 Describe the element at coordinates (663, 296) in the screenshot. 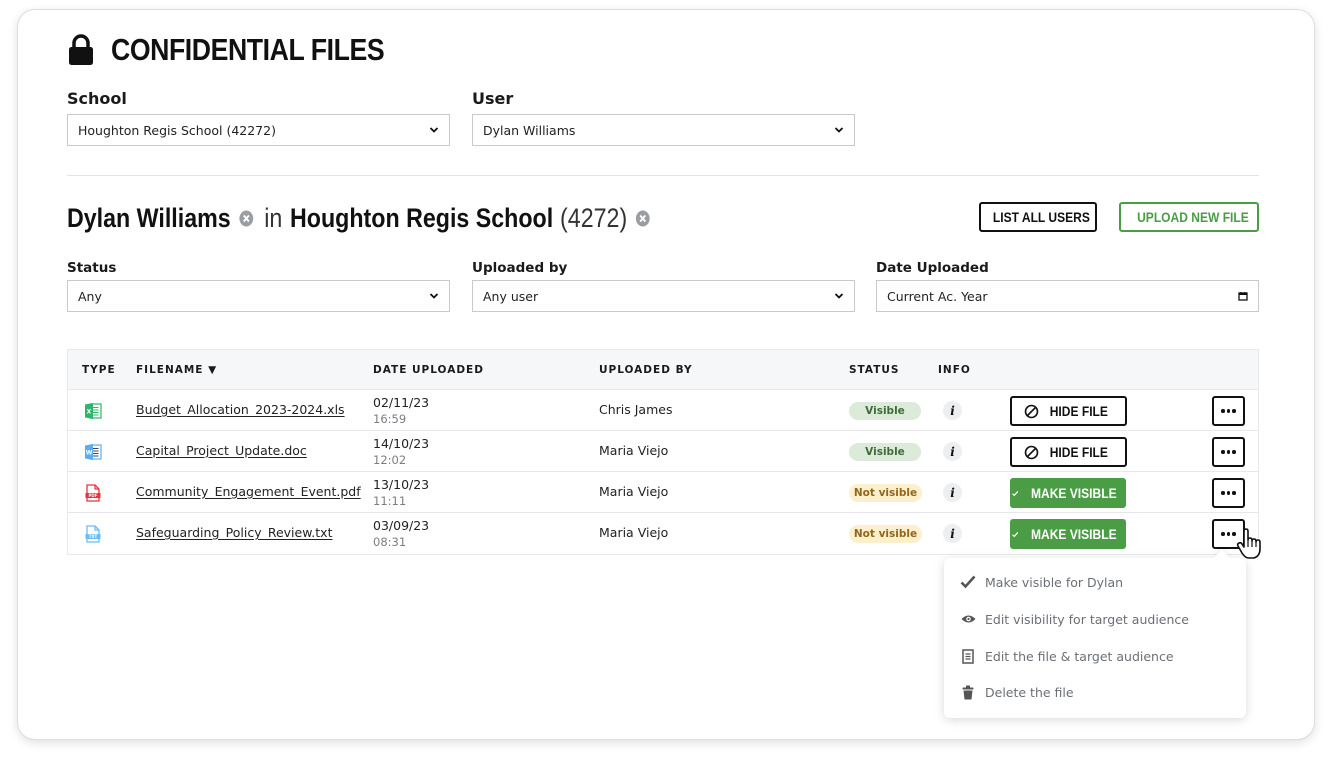

I see `uploaded-by-filter-select: Any user` at that location.